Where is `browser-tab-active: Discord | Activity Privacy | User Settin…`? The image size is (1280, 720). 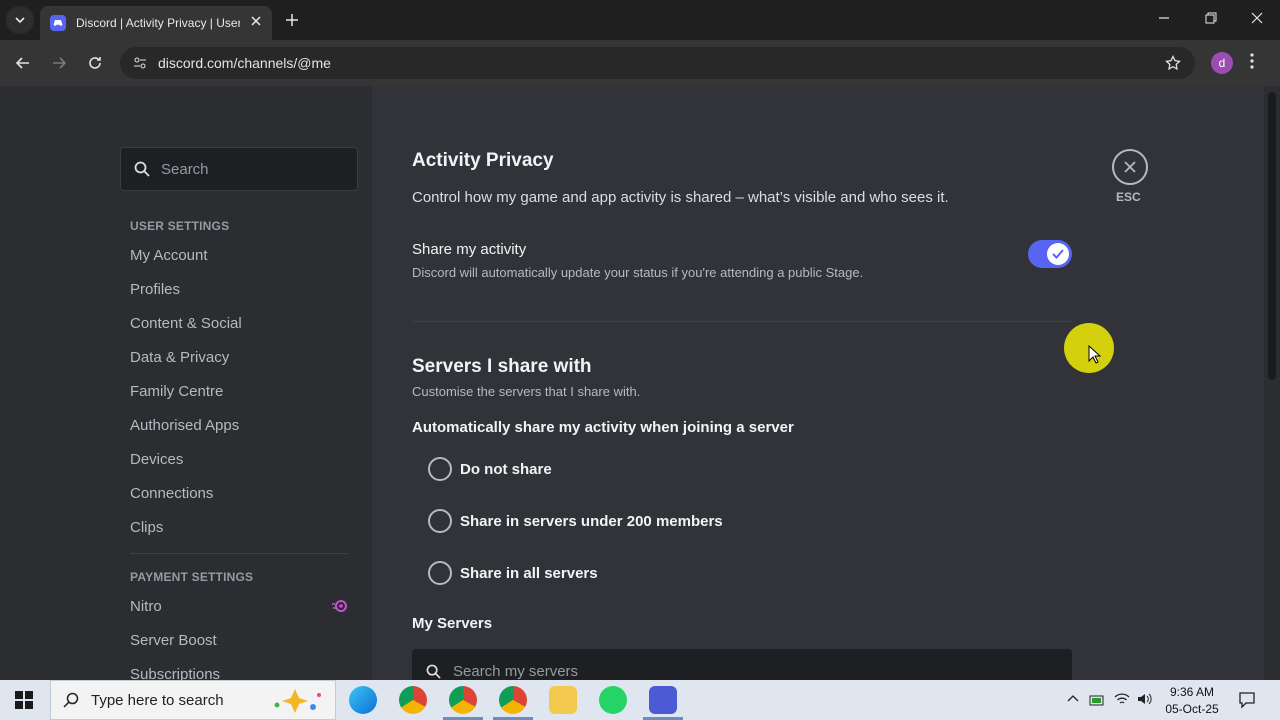 browser-tab-active: Discord | Activity Privacy | User Settin… is located at coordinates (156, 23).